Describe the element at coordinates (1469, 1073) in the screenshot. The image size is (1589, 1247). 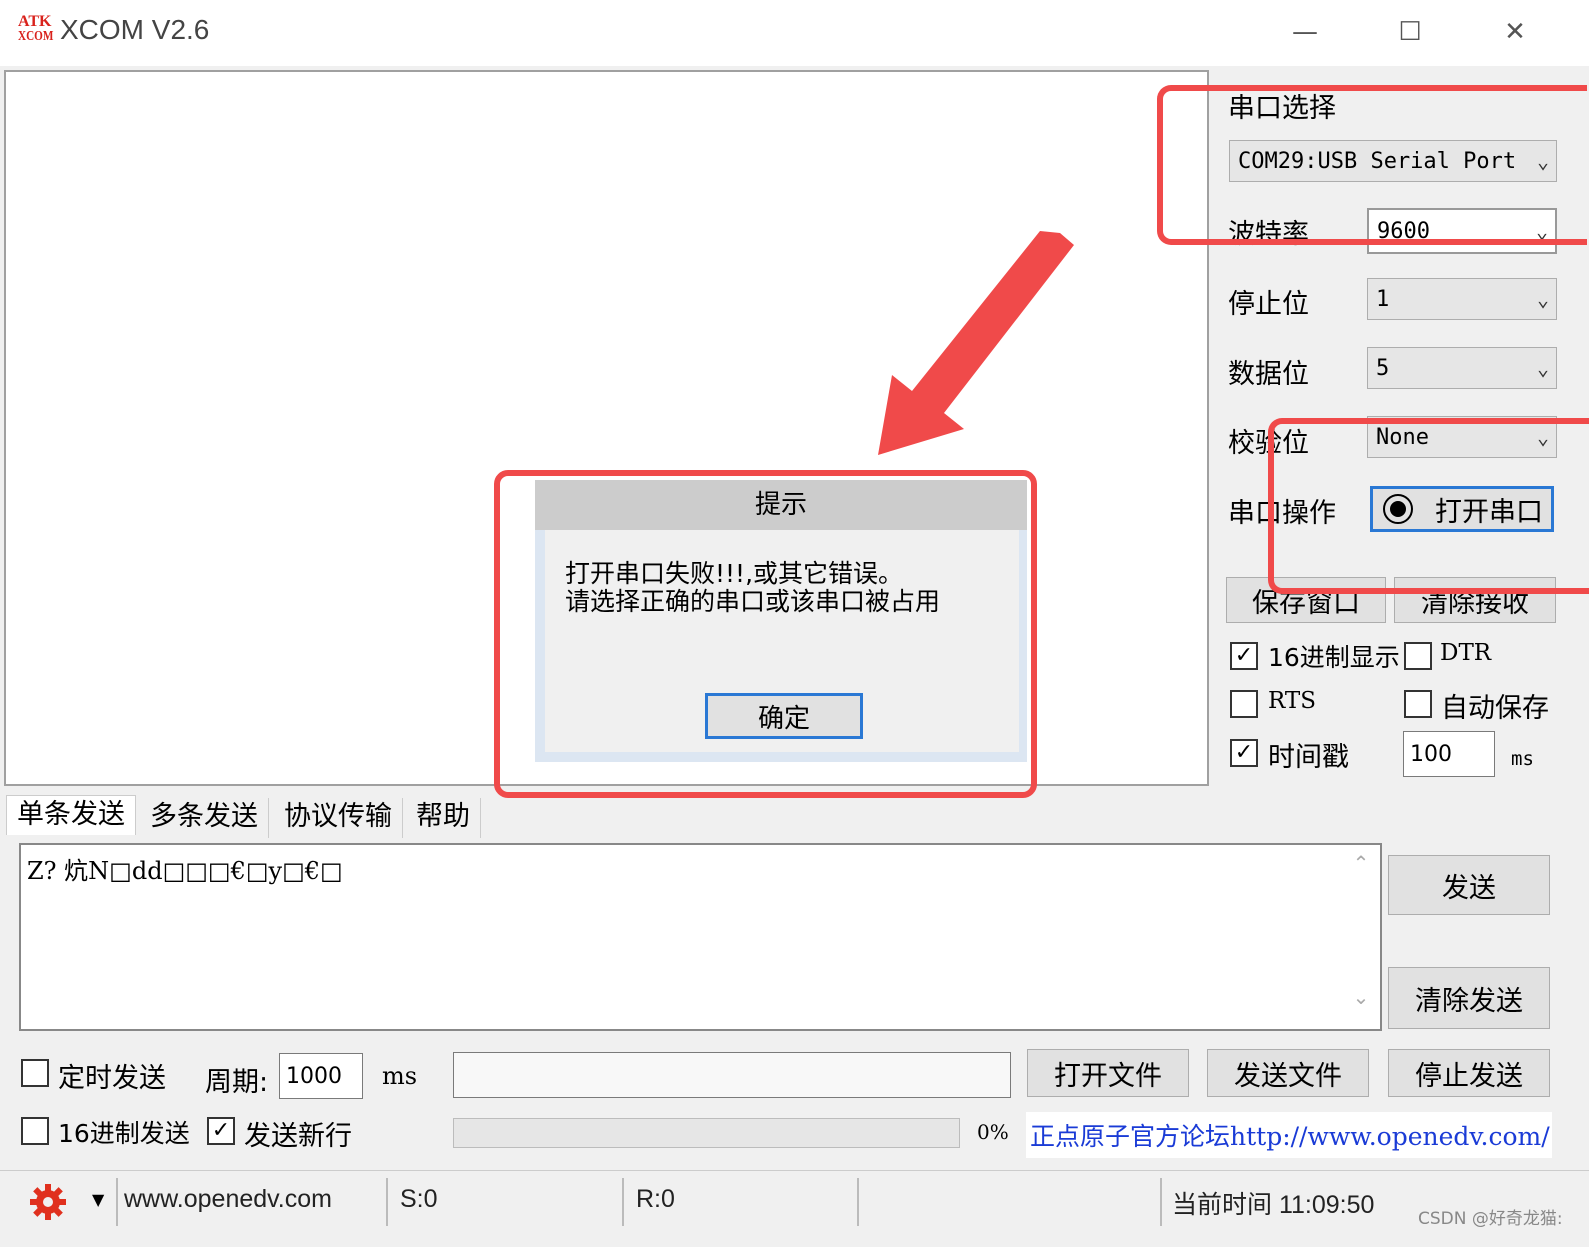
I see `stop-send-button: 停止发送` at that location.